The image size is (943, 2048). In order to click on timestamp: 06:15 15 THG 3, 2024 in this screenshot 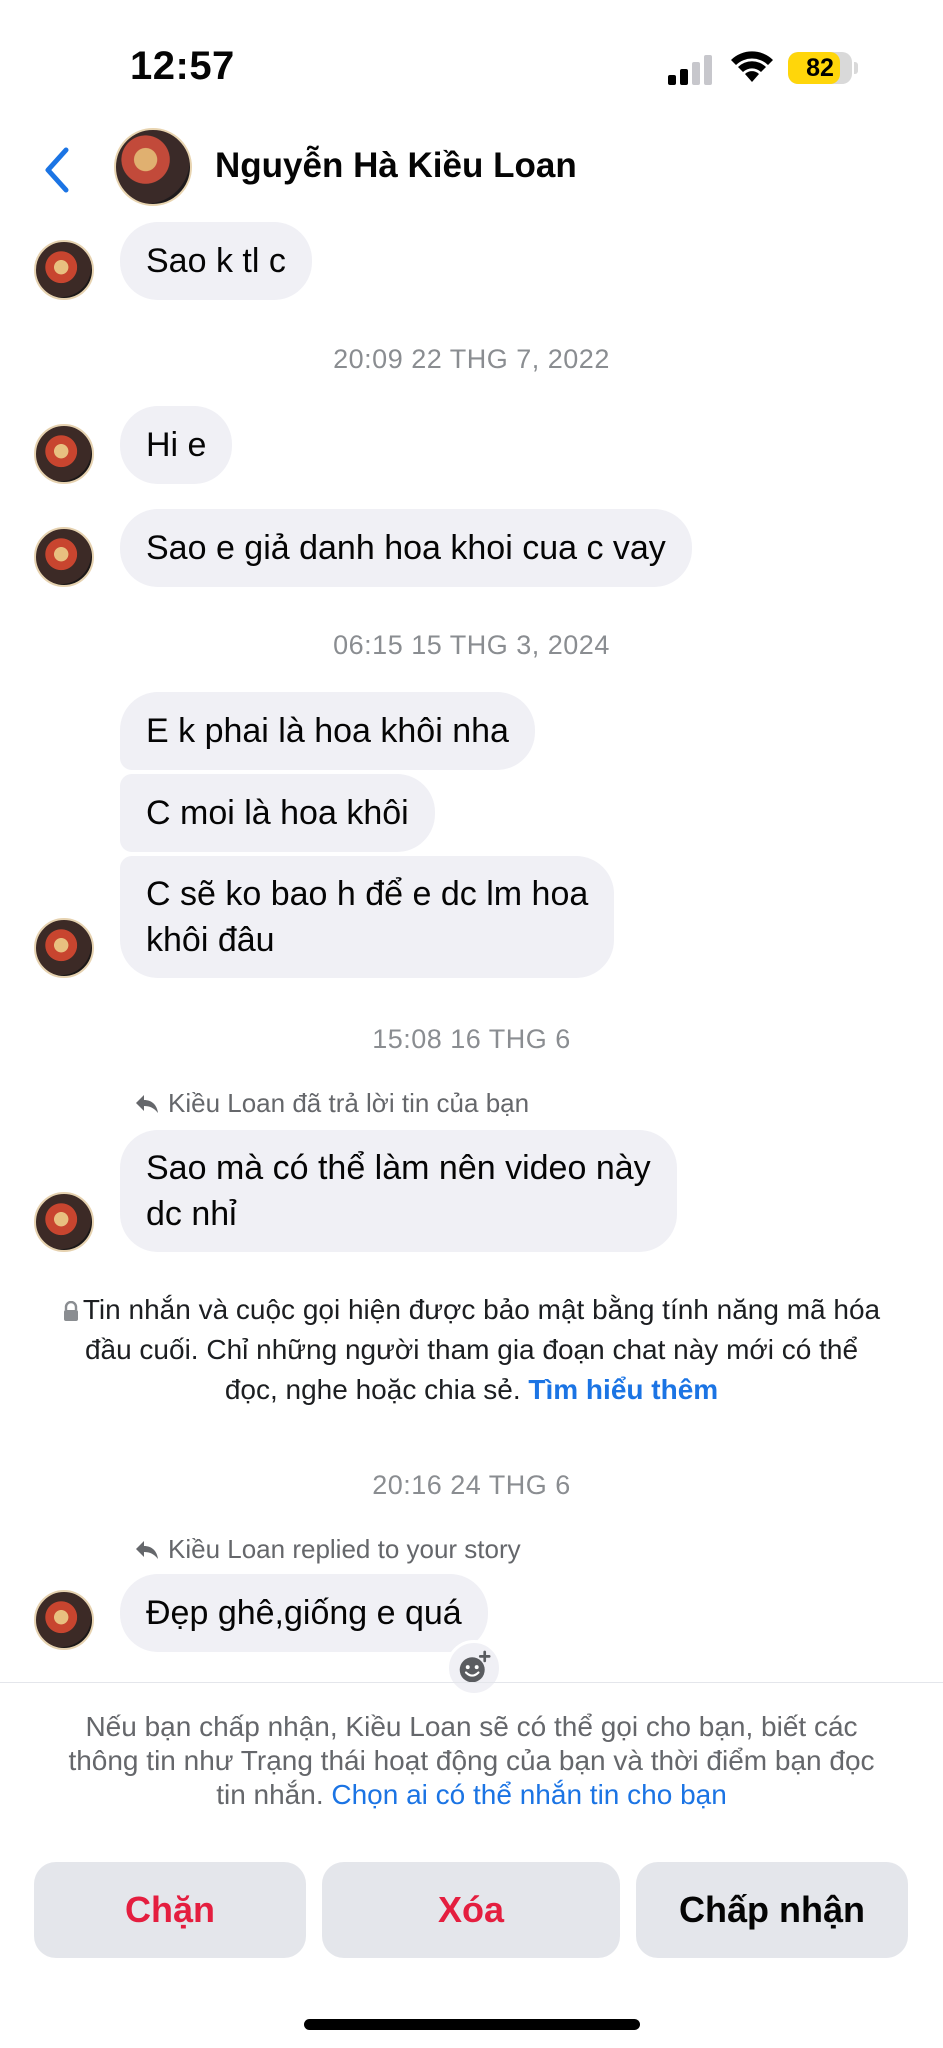, I will do `click(471, 645)`.